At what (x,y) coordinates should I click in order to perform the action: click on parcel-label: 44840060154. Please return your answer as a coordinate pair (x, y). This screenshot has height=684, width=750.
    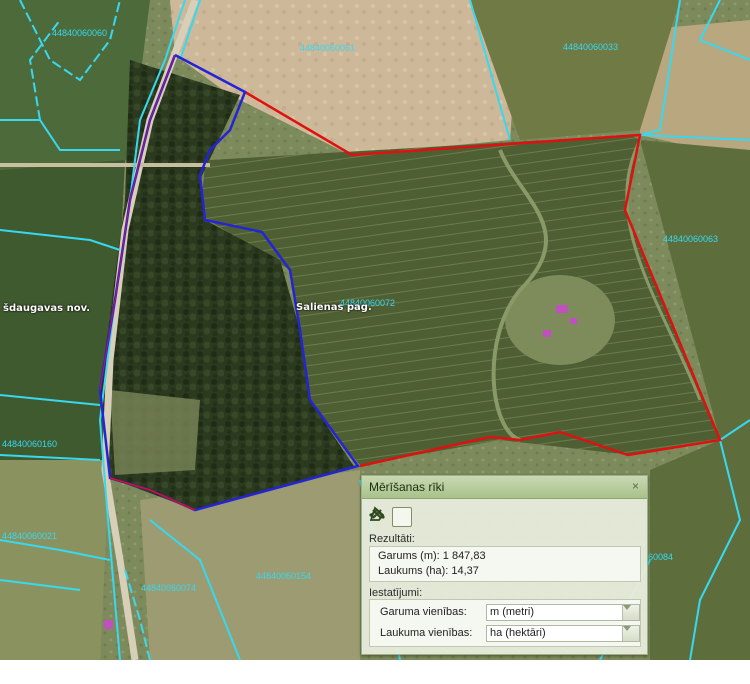
    Looking at the image, I should click on (284, 576).